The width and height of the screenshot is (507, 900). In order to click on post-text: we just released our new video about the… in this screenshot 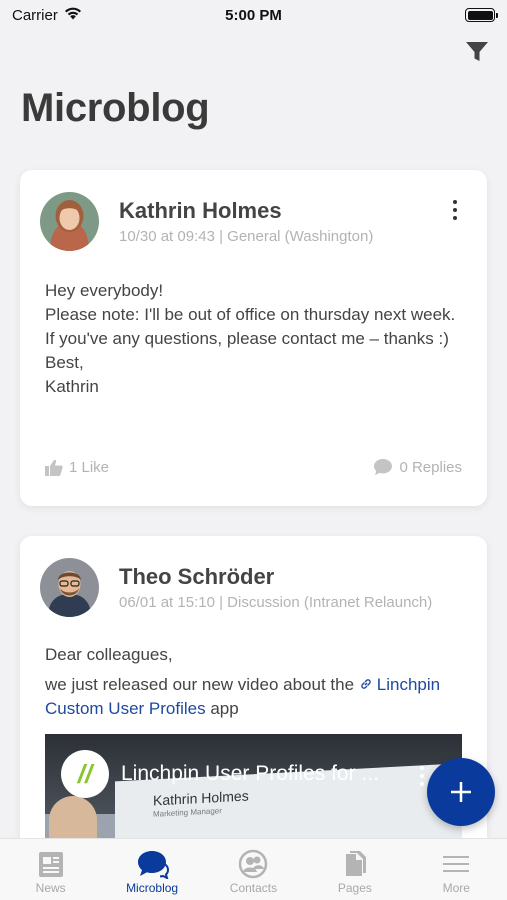, I will do `click(253, 697)`.